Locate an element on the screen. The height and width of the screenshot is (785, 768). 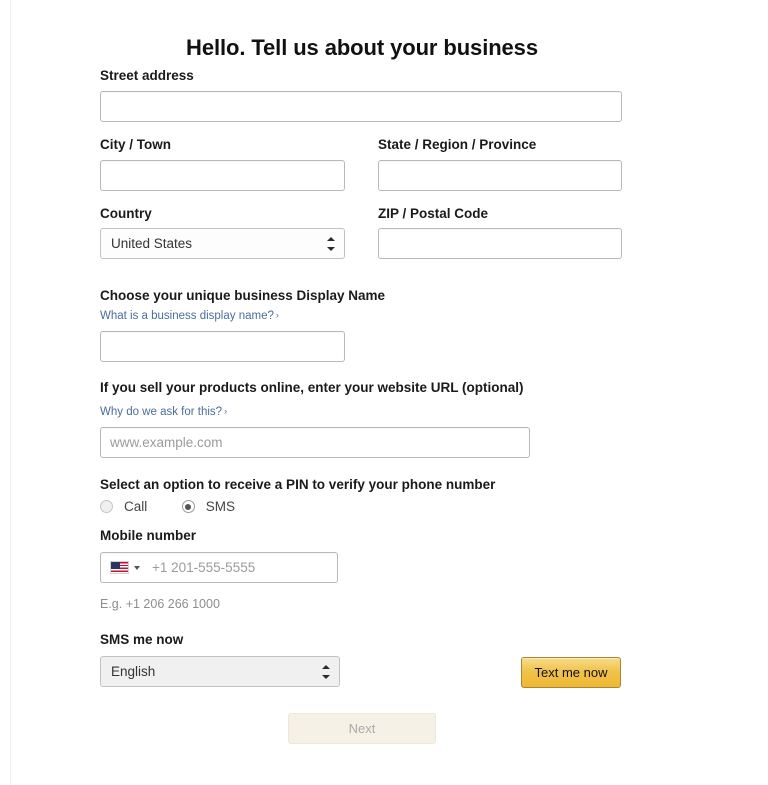
sms-me-now-label: SMS me now is located at coordinates (142, 639).